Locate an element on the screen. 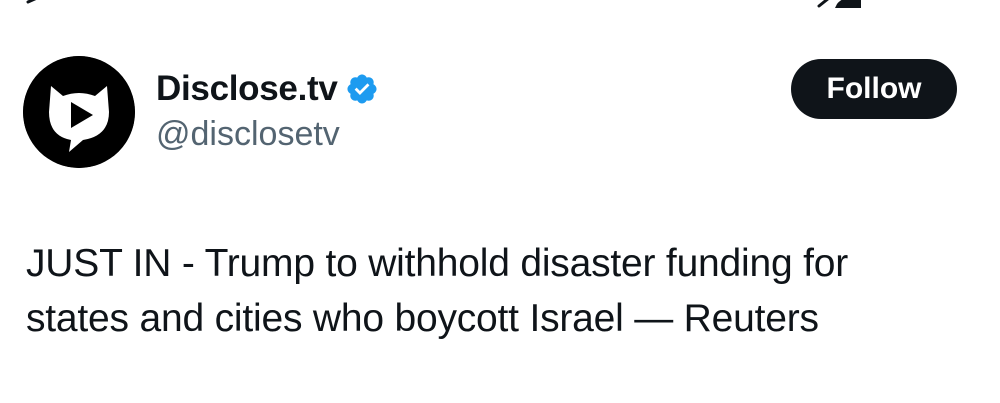 This screenshot has height=403, width=1000. display-name: Disclose.tv is located at coordinates (247, 89).